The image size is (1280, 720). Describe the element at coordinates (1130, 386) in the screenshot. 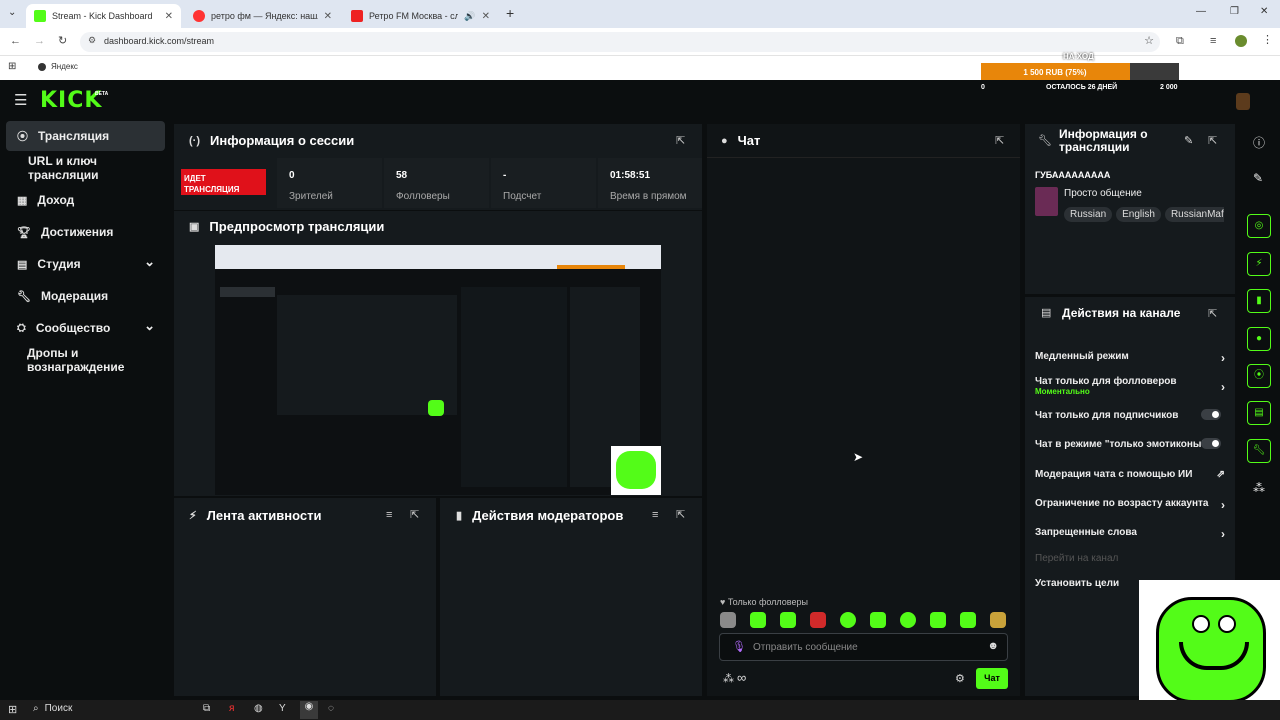

I see `action-followers-only-chat: Чат только для фолловеров › Моментально` at that location.